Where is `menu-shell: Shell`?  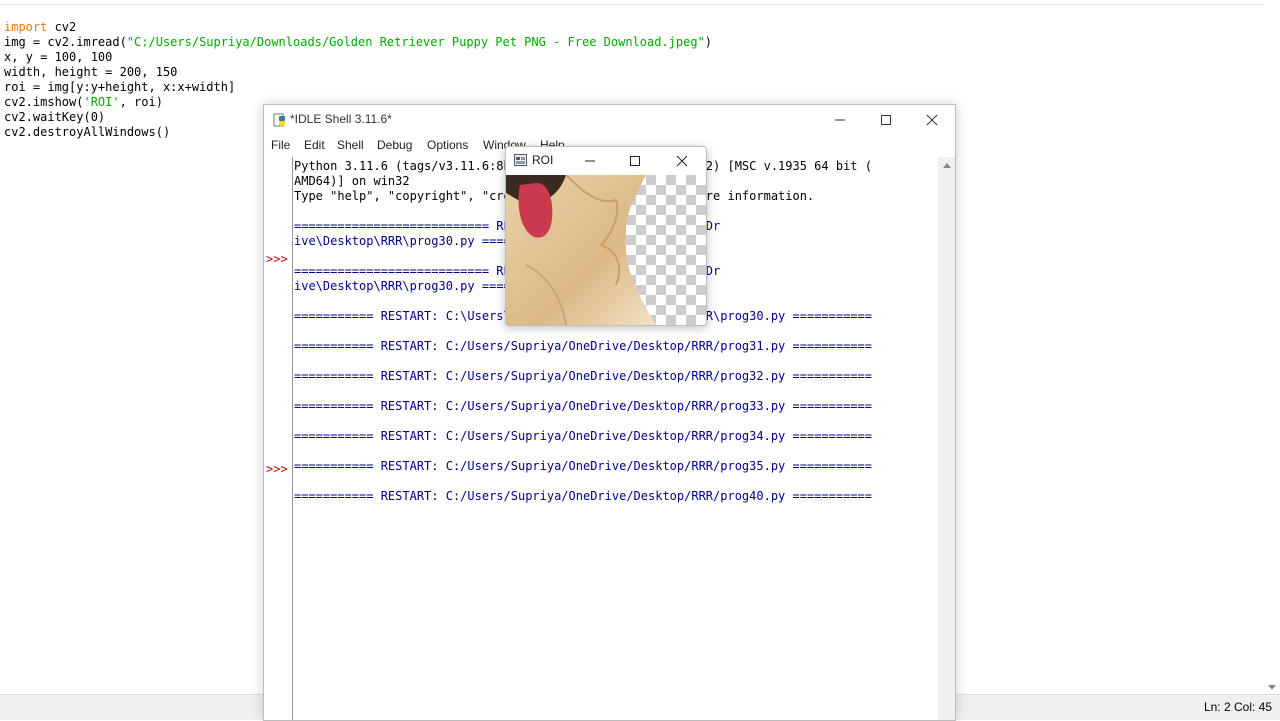 menu-shell: Shell is located at coordinates (350, 145).